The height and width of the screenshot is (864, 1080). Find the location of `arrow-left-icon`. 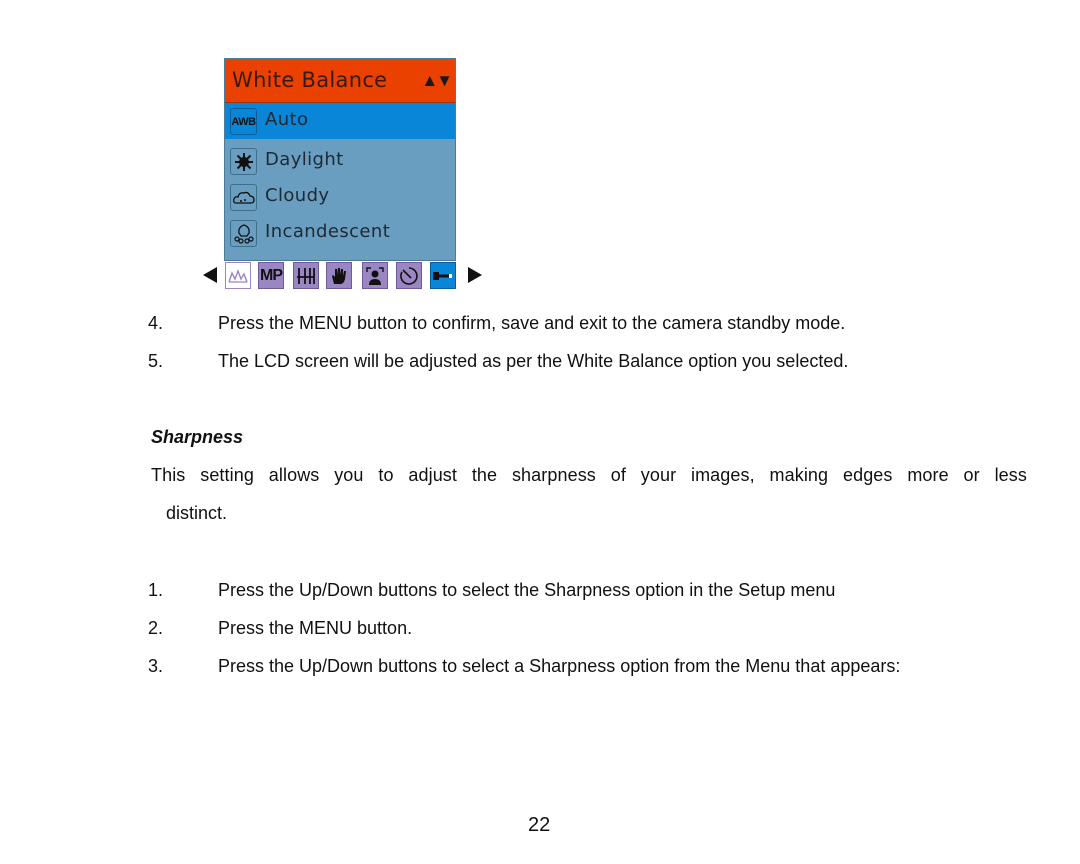

arrow-left-icon is located at coordinates (210, 275).